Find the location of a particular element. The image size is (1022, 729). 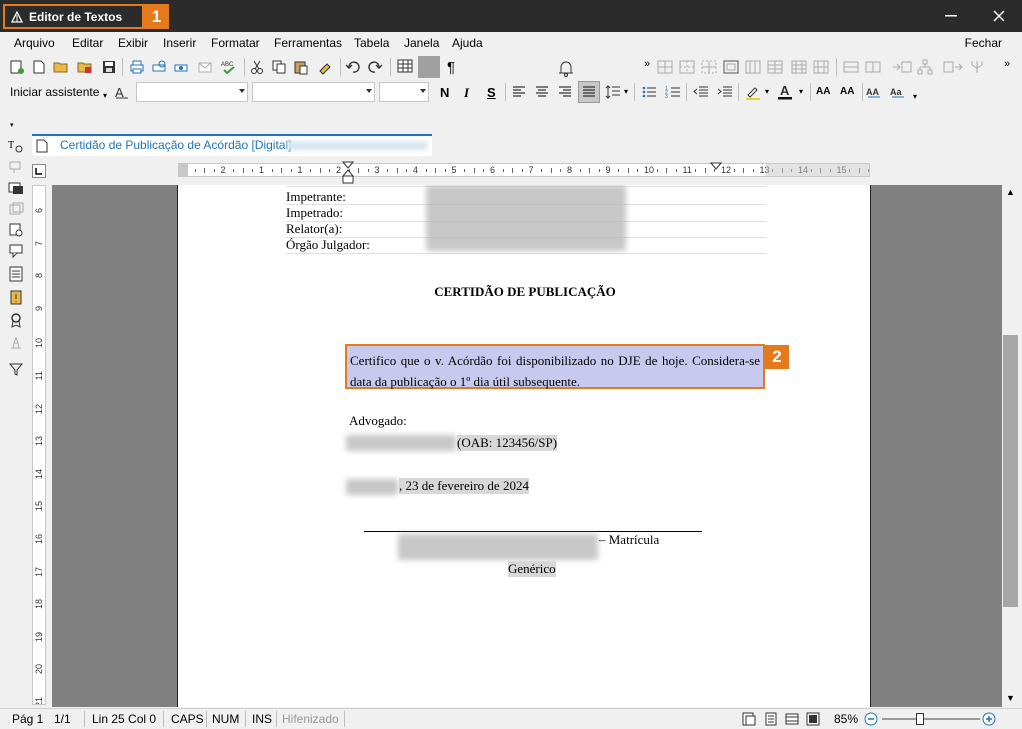

view-web-icon is located at coordinates (792, 720).